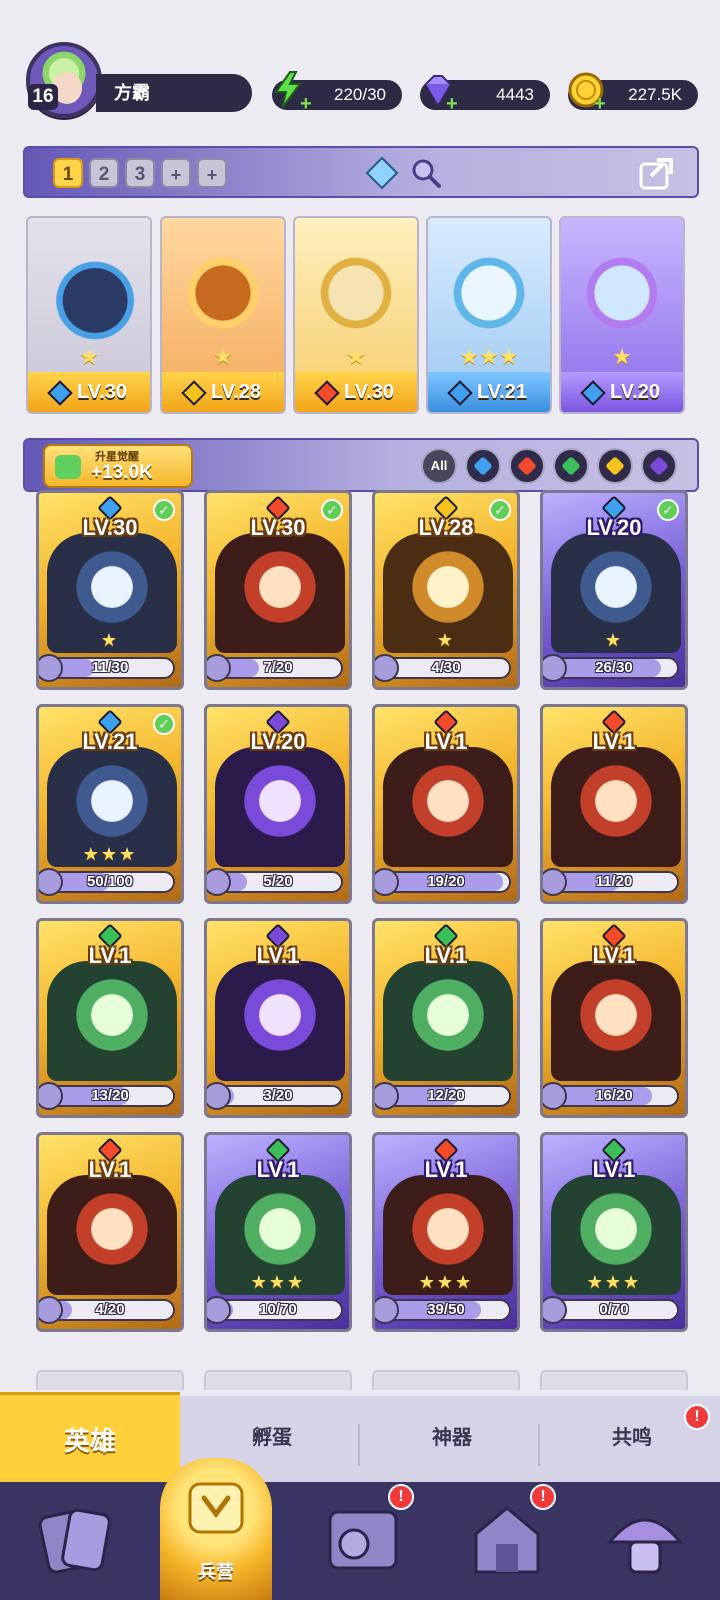 This screenshot has width=720, height=1600. What do you see at coordinates (454, 104) in the screenshot?
I see `gem-plus-icon: +` at bounding box center [454, 104].